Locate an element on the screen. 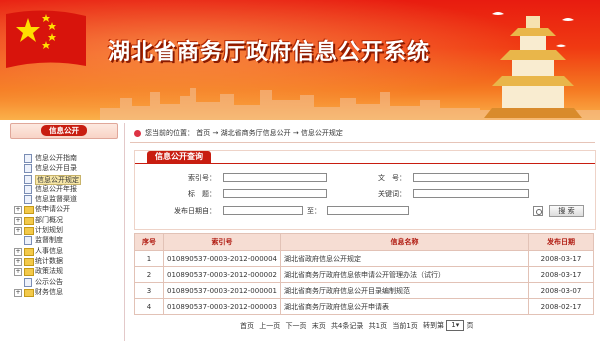  sidebar-item: 公示公告 is located at coordinates (68, 282).